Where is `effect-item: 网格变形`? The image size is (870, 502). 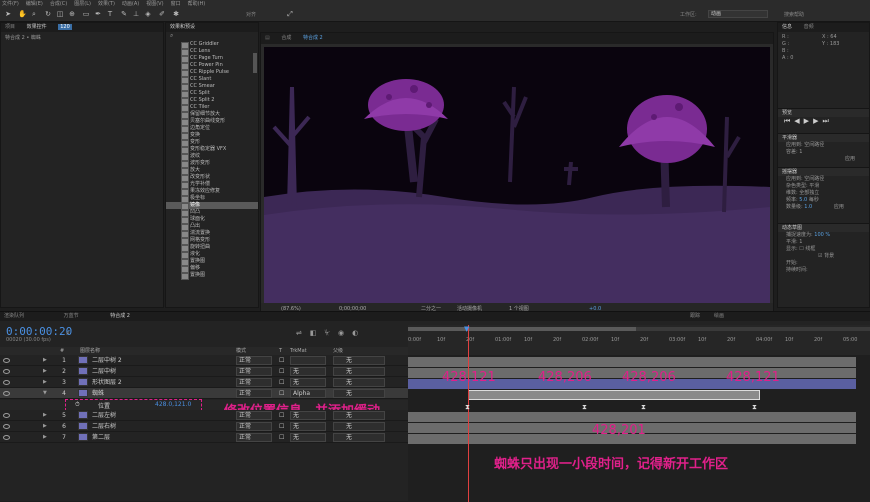 effect-item: 网格变形 is located at coordinates (212, 241).